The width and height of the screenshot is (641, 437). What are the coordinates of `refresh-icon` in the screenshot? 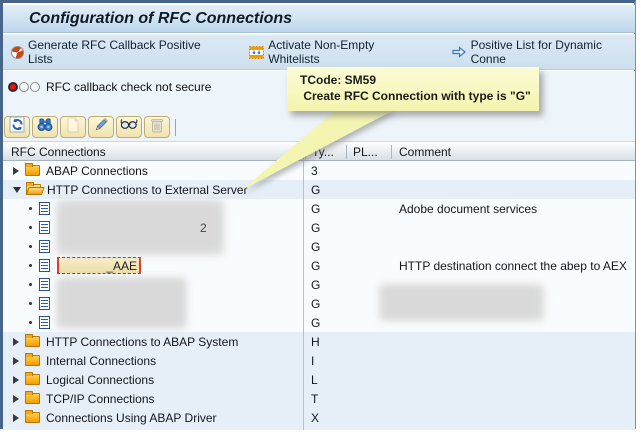 It's located at (17, 127).